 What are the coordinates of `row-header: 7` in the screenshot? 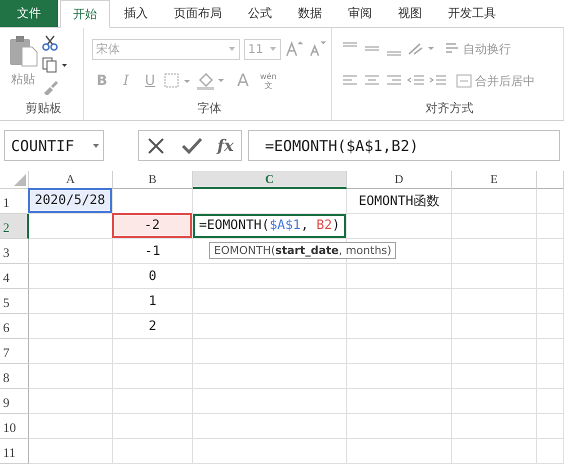 It's located at (14, 351).